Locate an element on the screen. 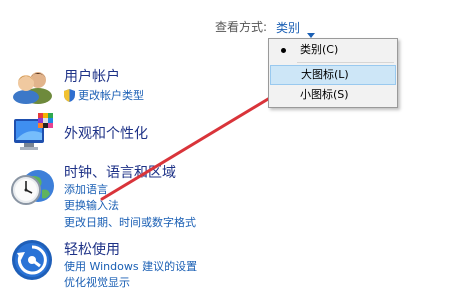  radio-bullet-icon is located at coordinates (283, 50).